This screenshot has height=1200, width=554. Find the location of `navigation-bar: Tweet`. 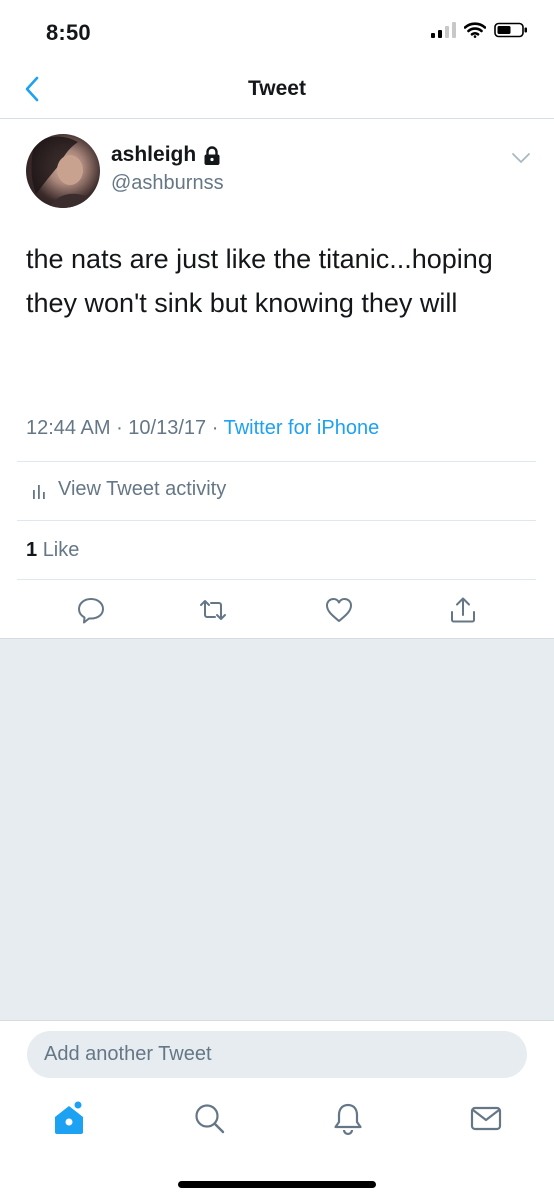

navigation-bar: Tweet is located at coordinates (277, 89).